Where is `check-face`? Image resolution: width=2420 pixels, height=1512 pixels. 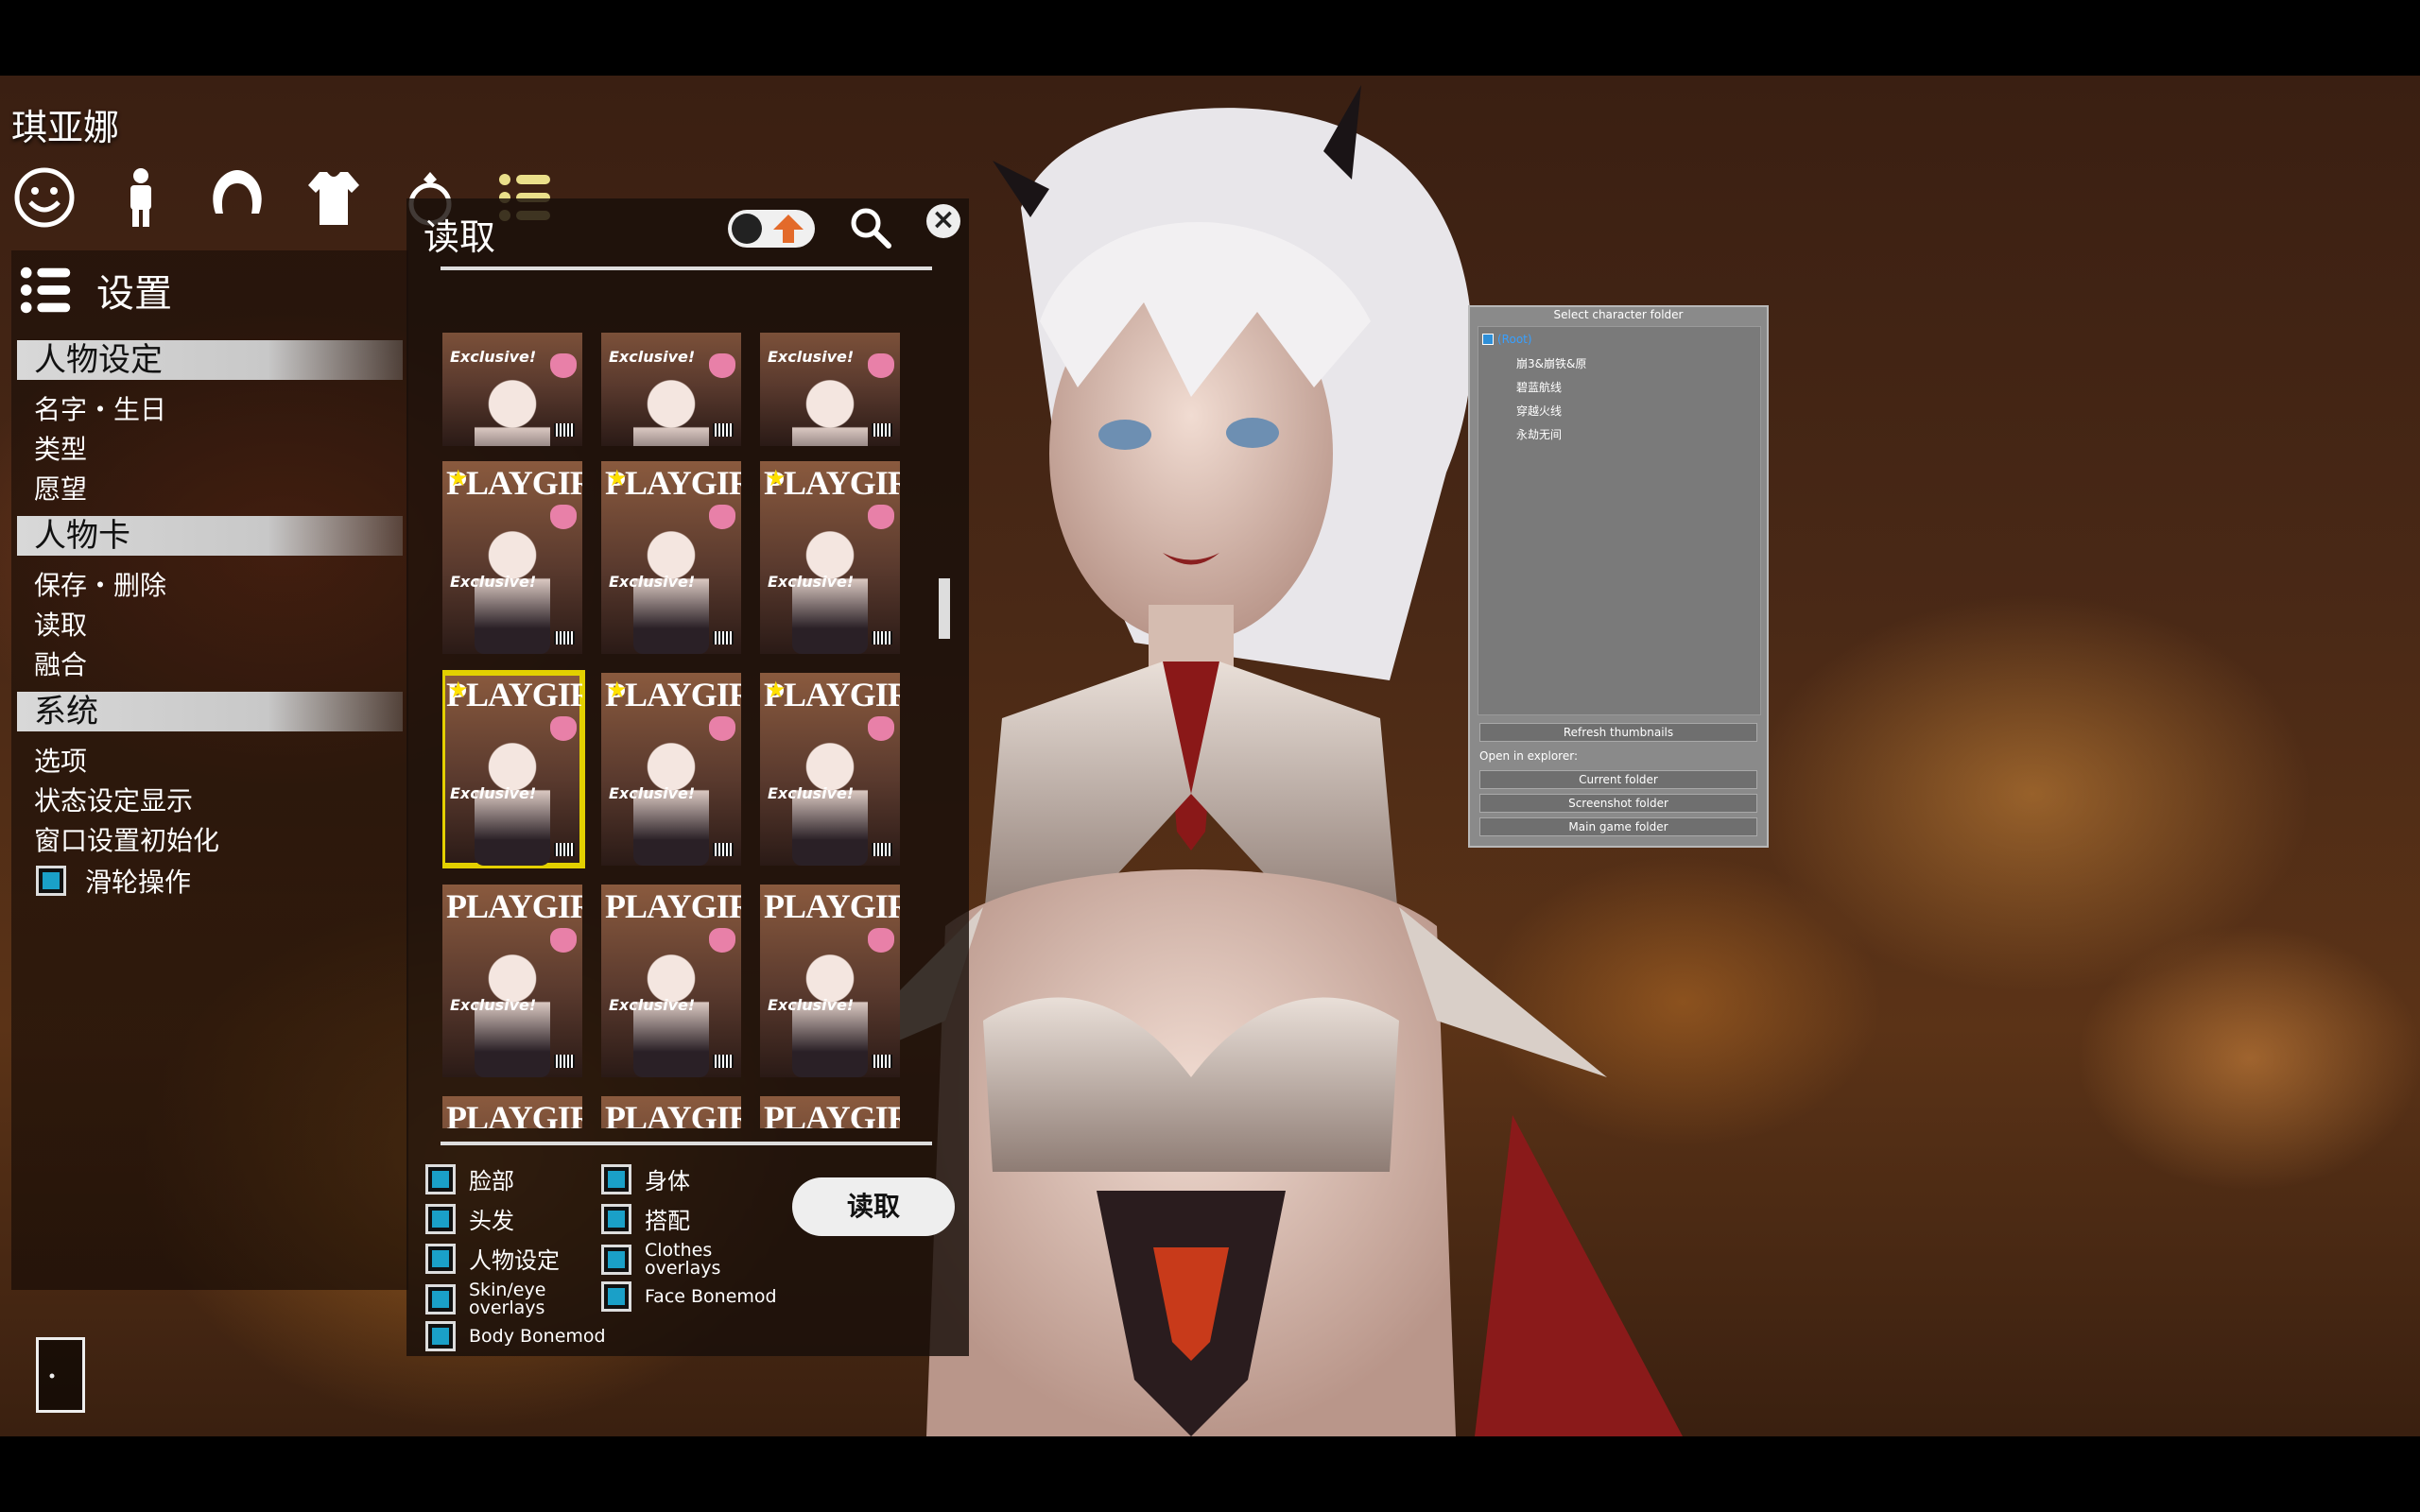
check-face is located at coordinates (440, 1178).